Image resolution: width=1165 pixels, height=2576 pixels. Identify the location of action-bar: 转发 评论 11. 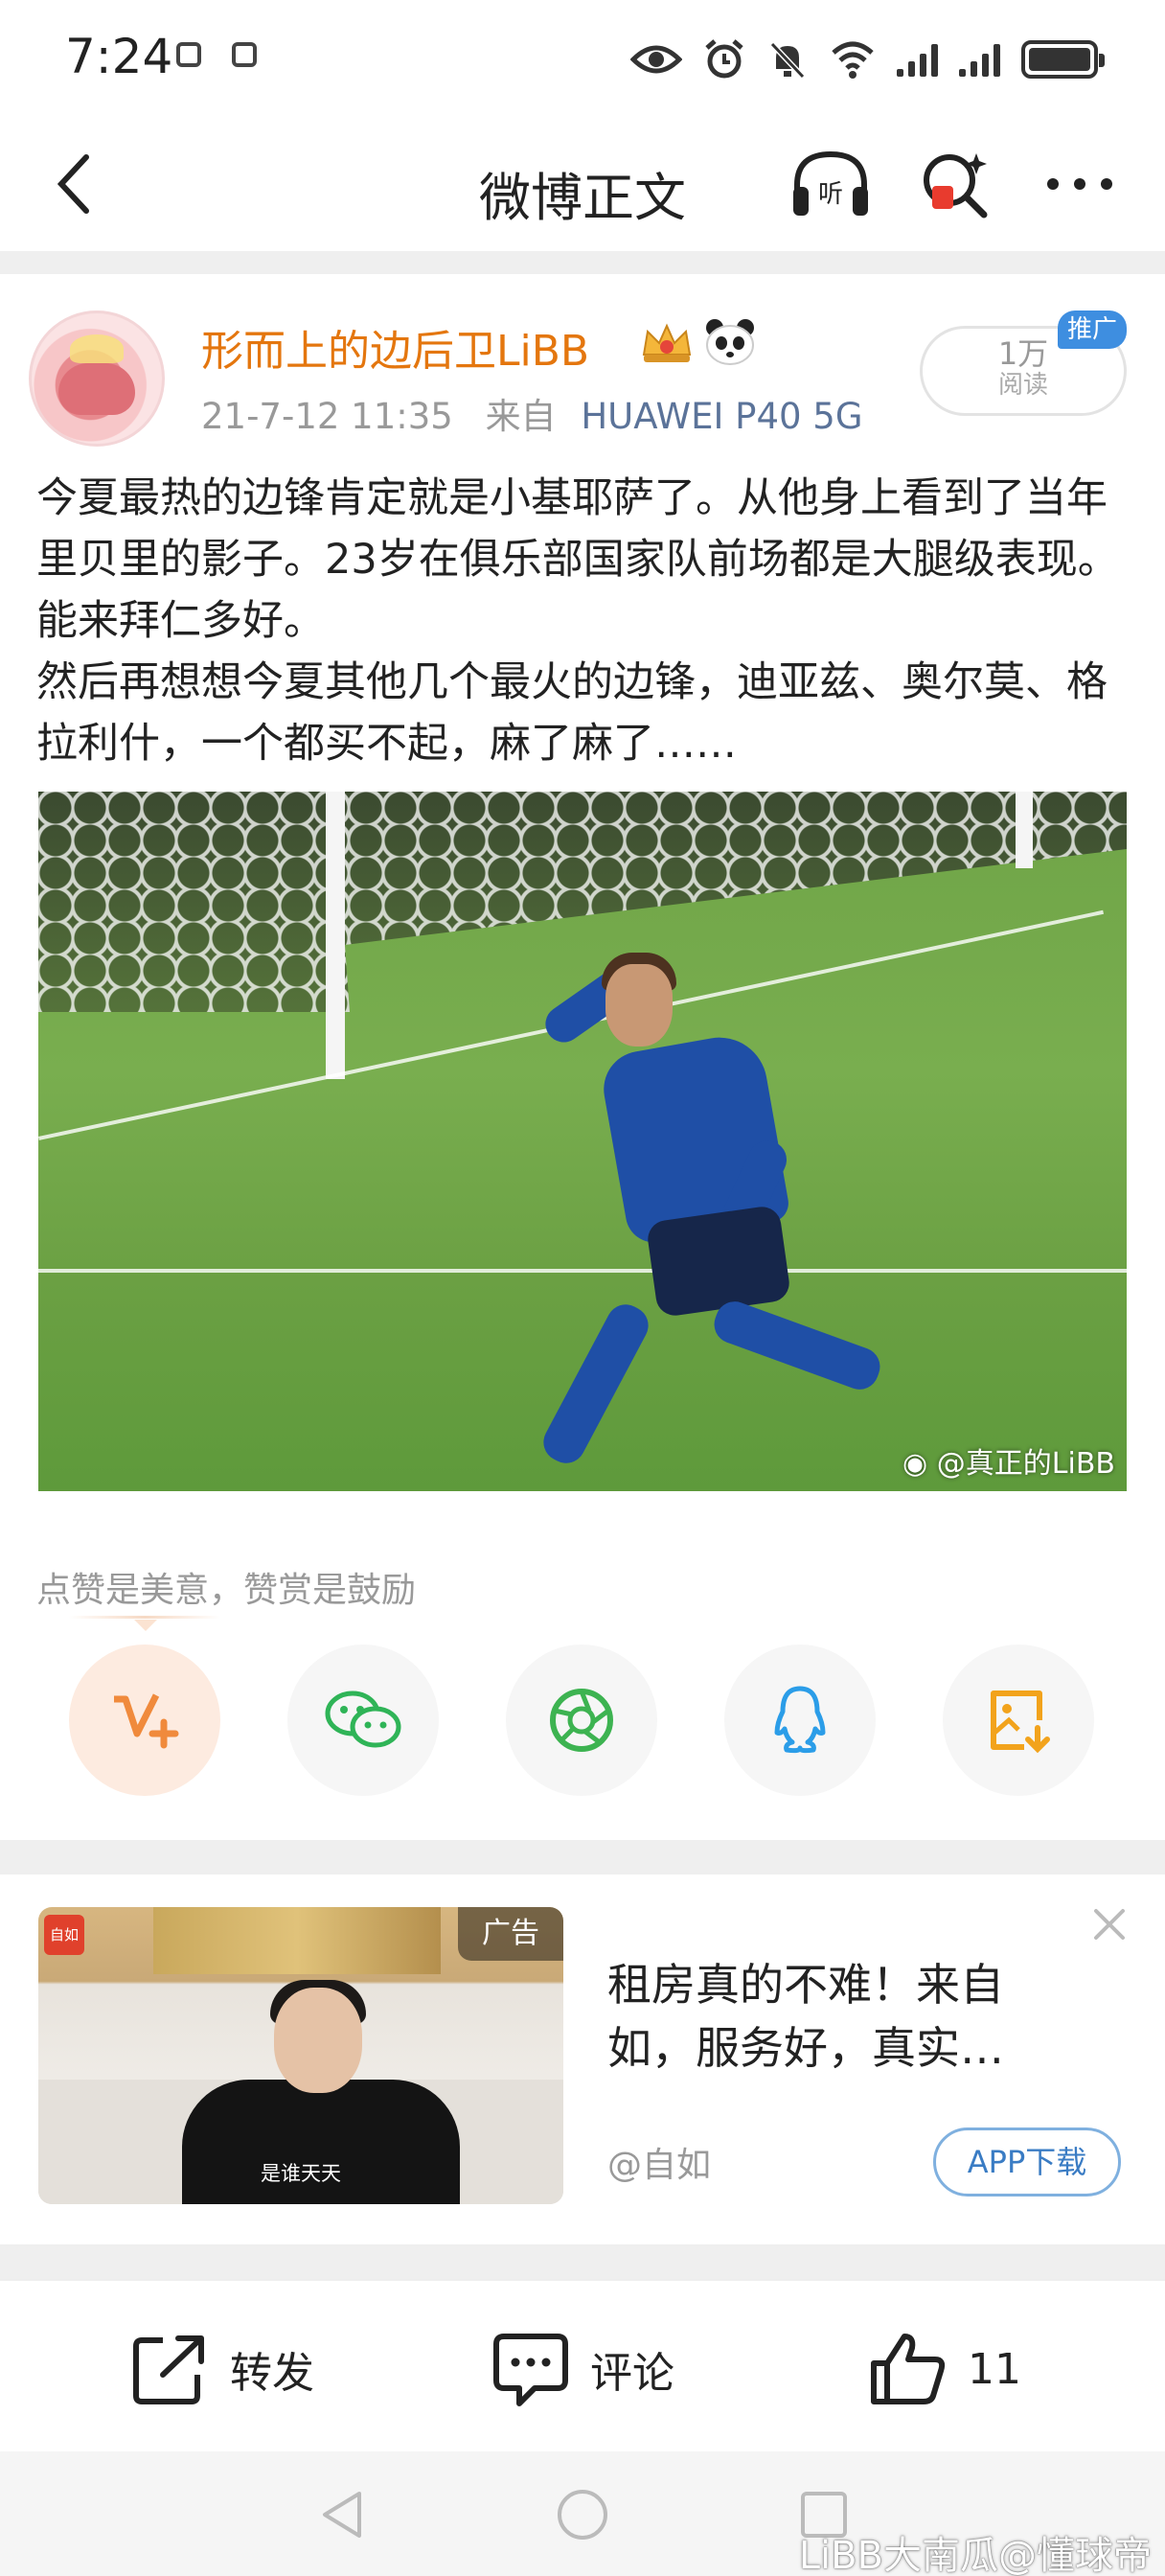
(582, 2365).